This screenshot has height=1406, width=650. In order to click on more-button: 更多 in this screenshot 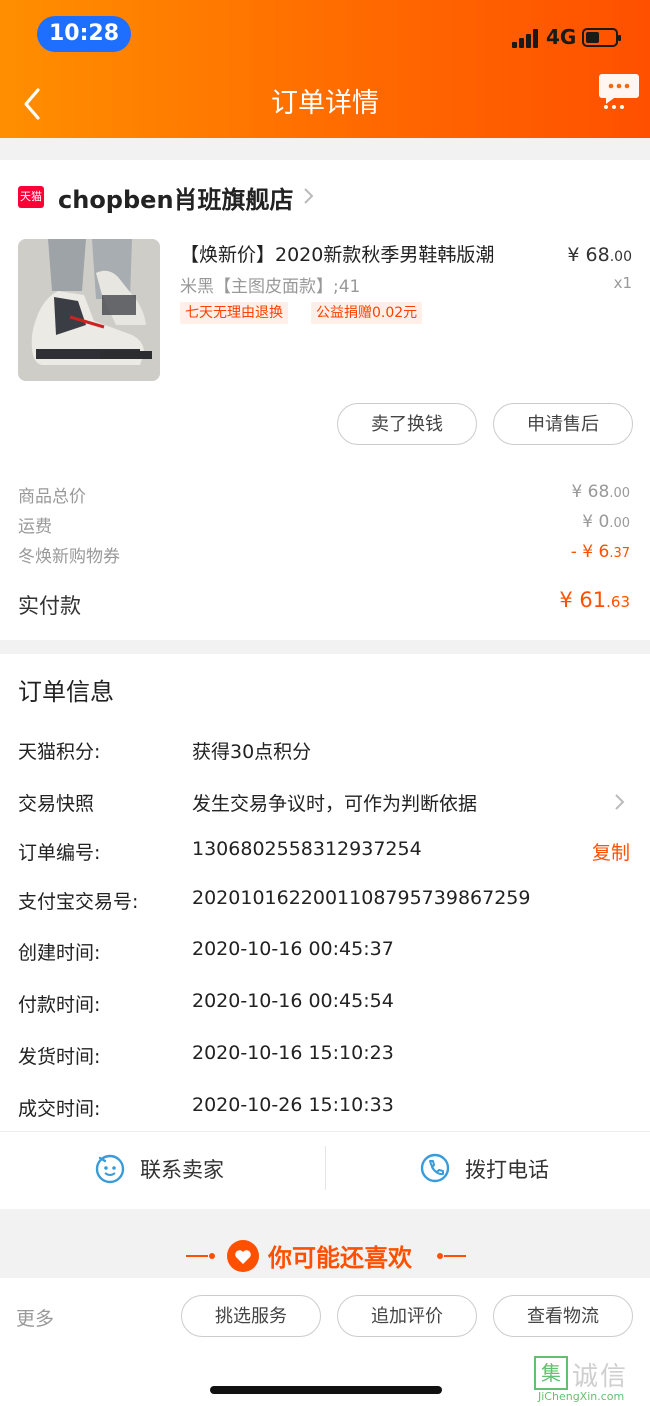, I will do `click(35, 1317)`.